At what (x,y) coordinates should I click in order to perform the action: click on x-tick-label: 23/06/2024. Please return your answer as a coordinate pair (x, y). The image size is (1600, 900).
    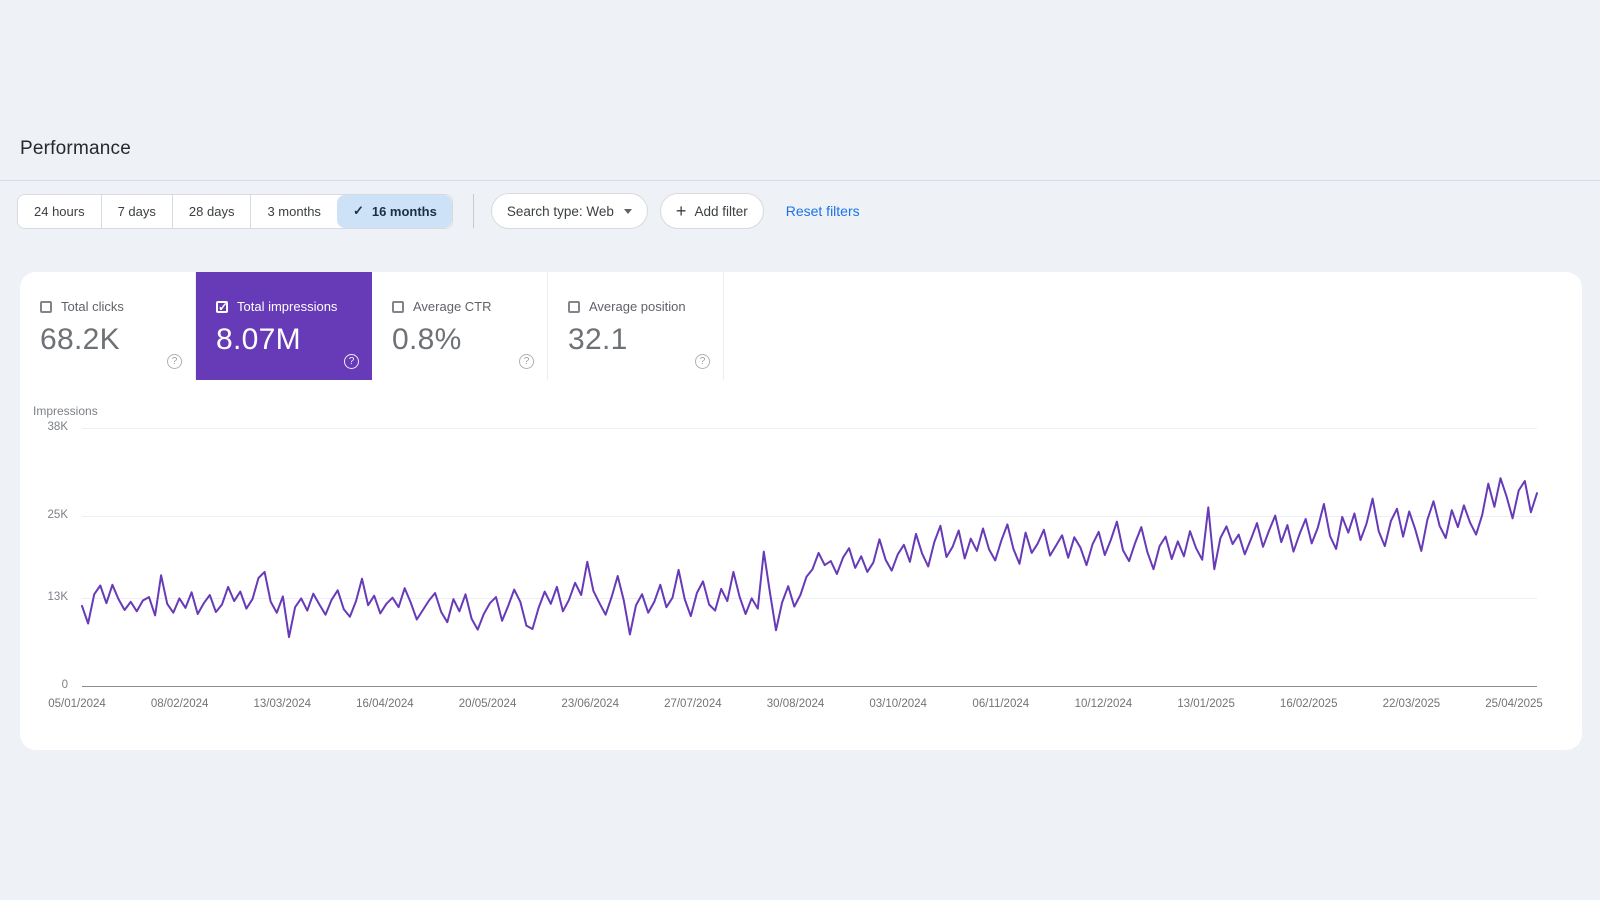
    Looking at the image, I should click on (590, 704).